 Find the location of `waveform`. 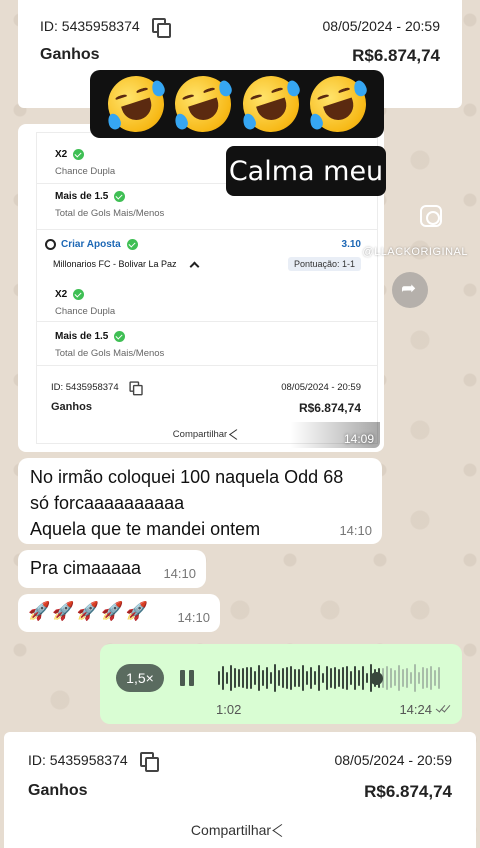

waveform is located at coordinates (332, 678).